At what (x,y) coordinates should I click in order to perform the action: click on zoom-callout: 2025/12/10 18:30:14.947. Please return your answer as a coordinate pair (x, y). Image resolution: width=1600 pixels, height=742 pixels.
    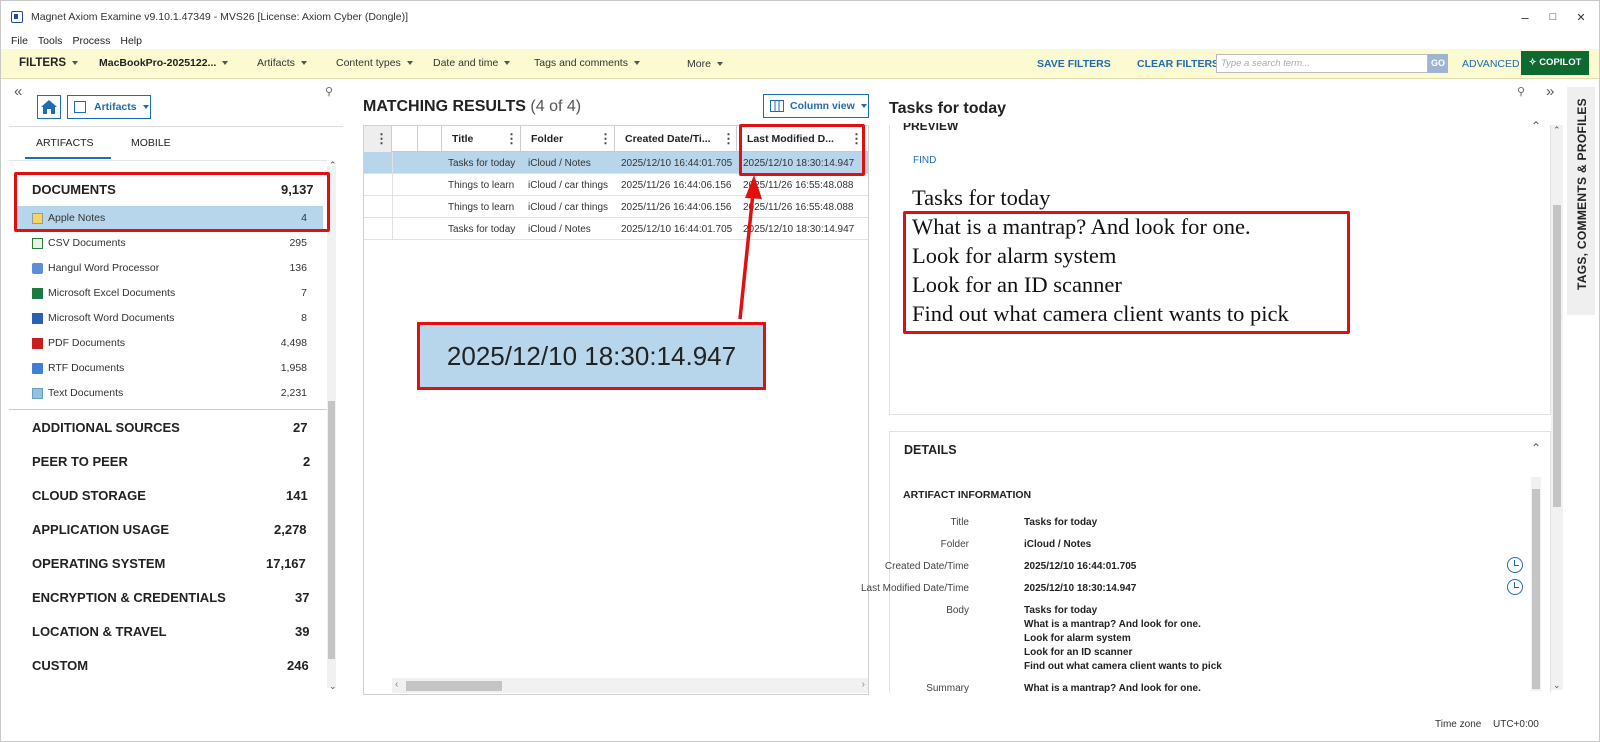
    Looking at the image, I should click on (591, 356).